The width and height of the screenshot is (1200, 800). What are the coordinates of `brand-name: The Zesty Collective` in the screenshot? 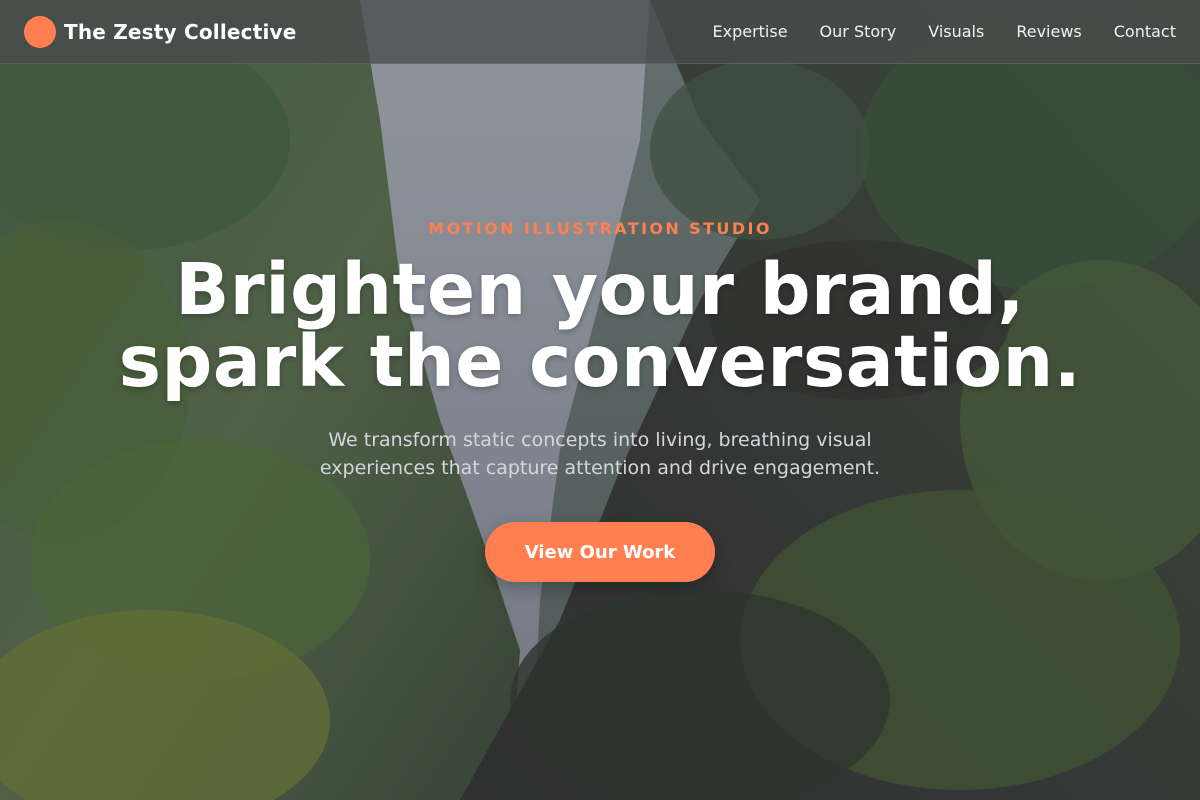 It's located at (180, 31).